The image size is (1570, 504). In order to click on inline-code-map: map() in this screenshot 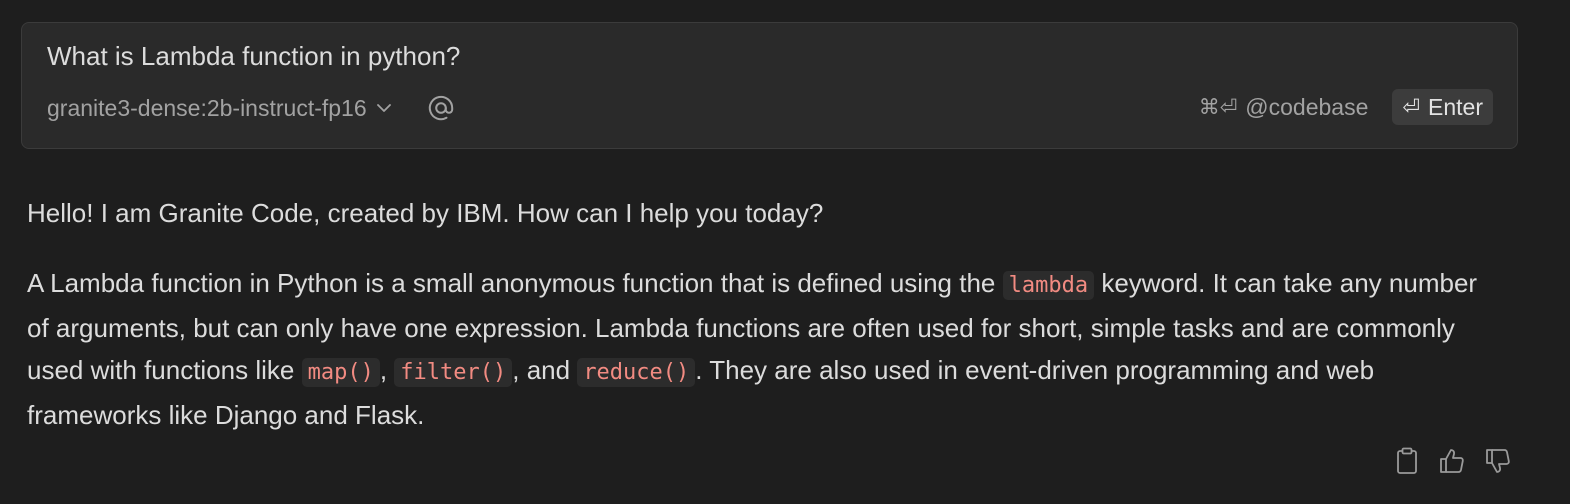, I will do `click(340, 372)`.